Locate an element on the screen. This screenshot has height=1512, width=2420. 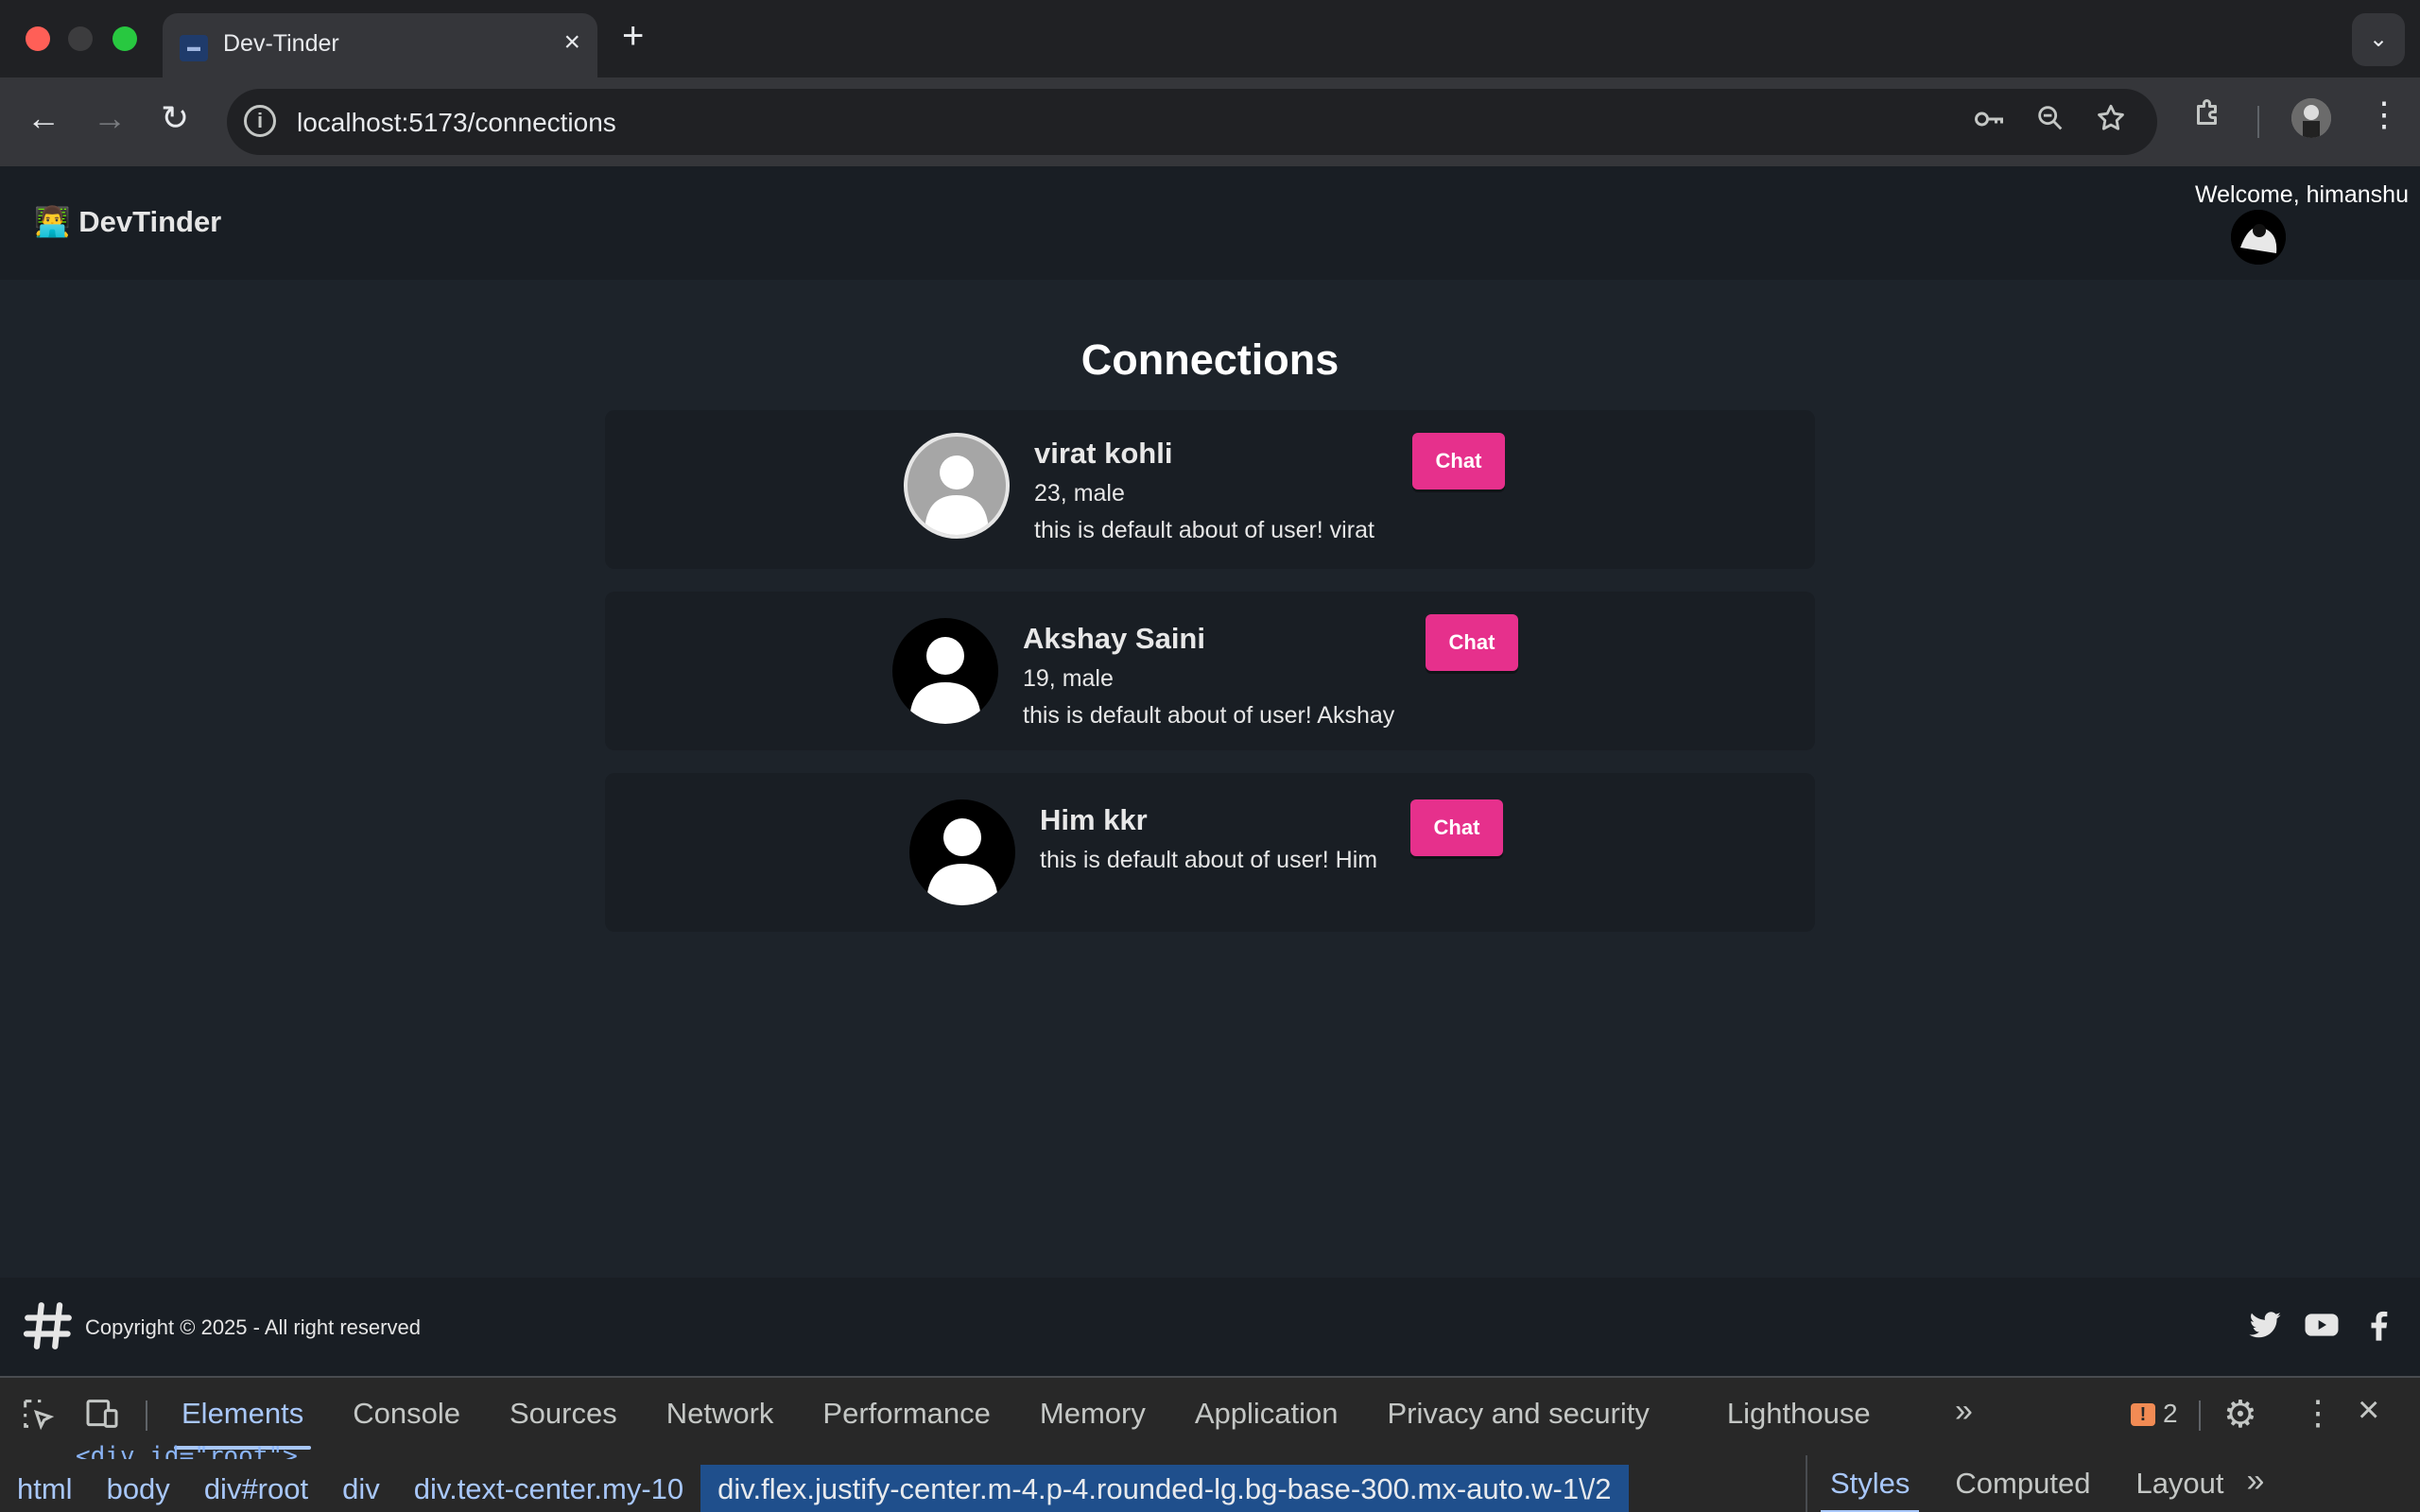
device-toolbar-icon is located at coordinates (102, 1414).